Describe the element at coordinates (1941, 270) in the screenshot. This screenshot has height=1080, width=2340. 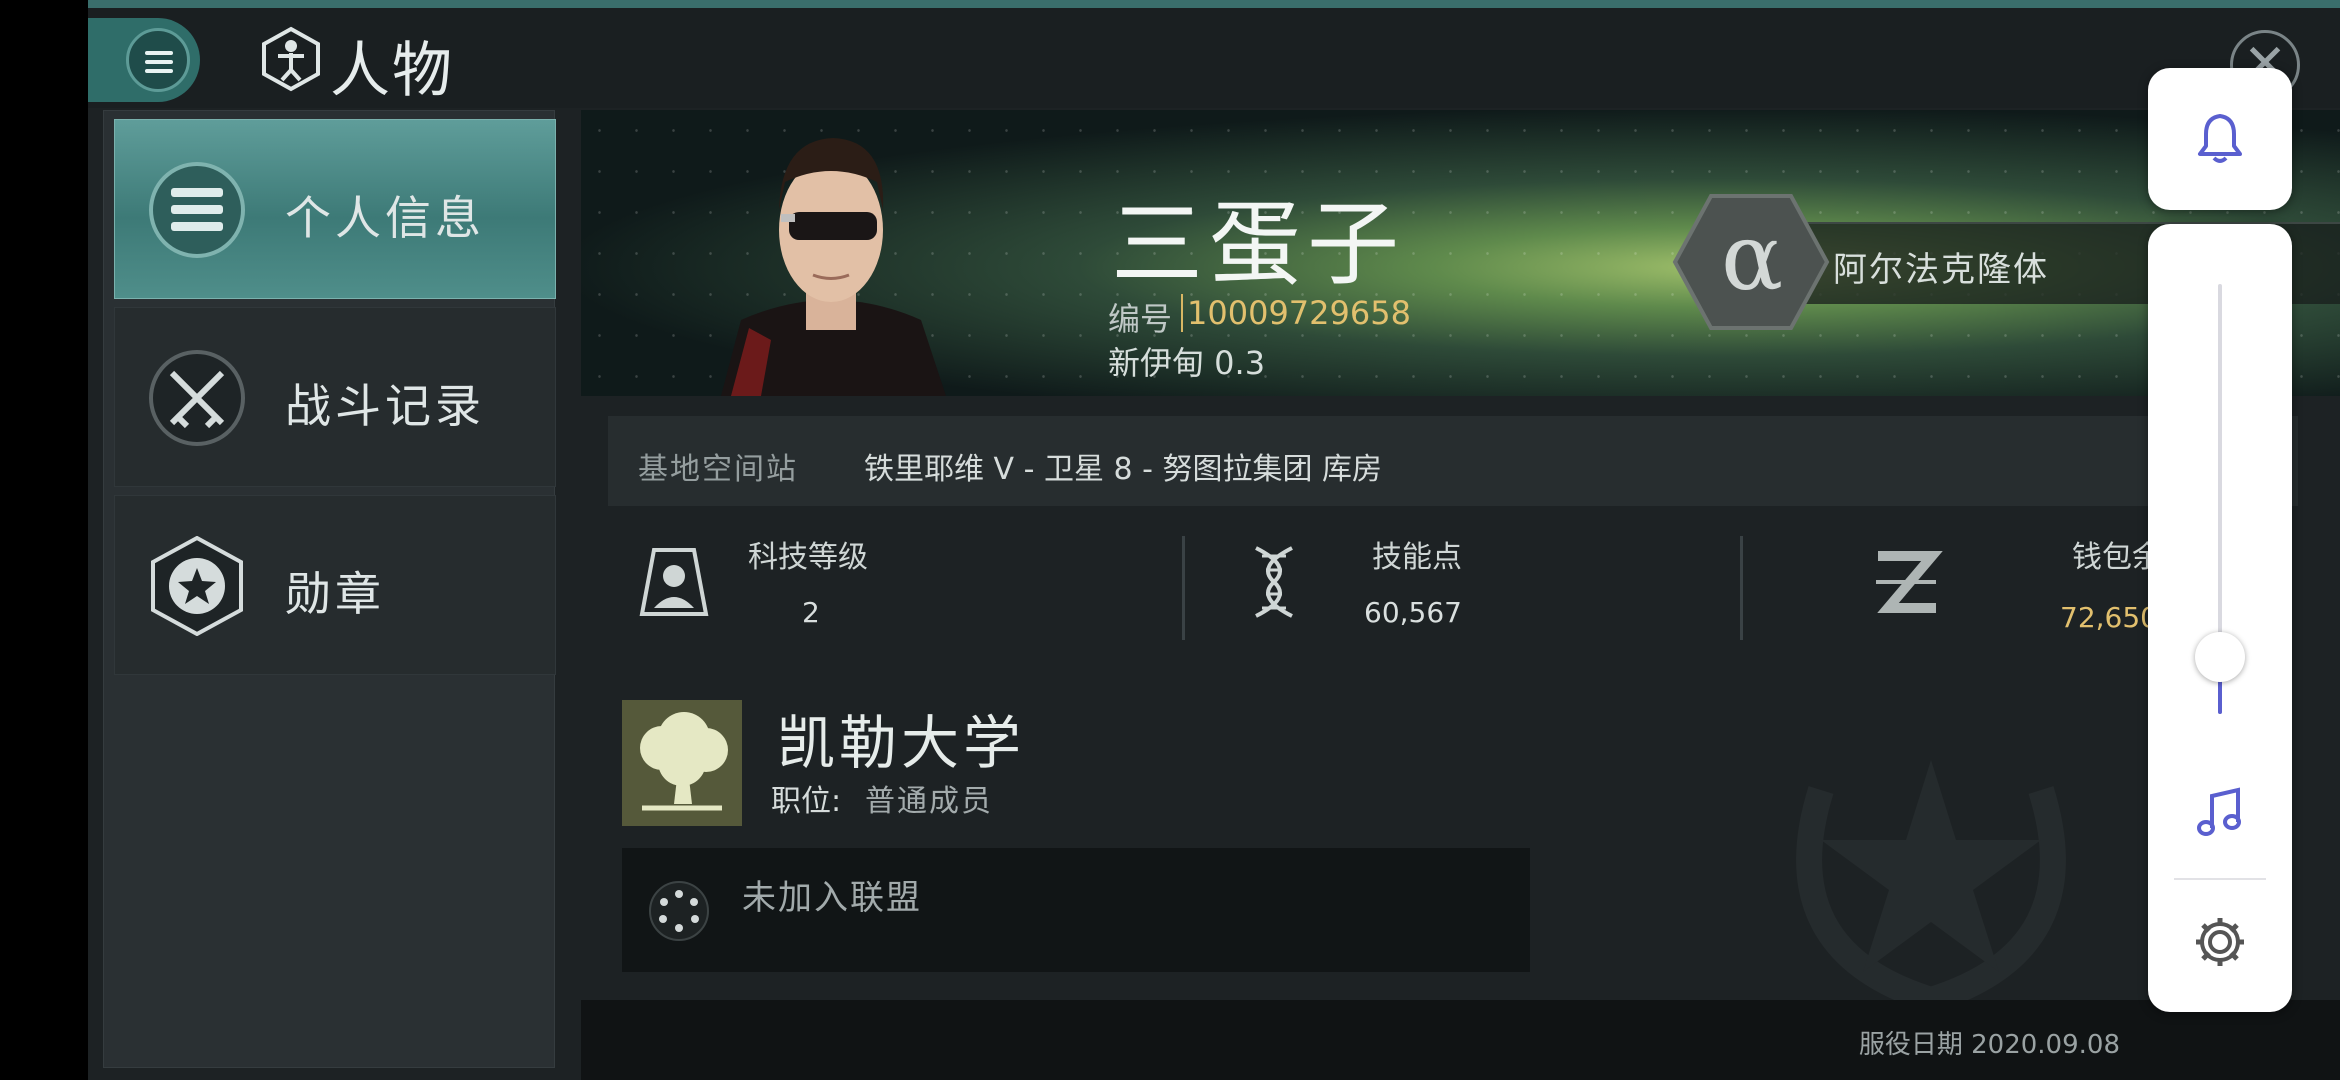
I see `clone-type: 阿尔法克隆体` at that location.